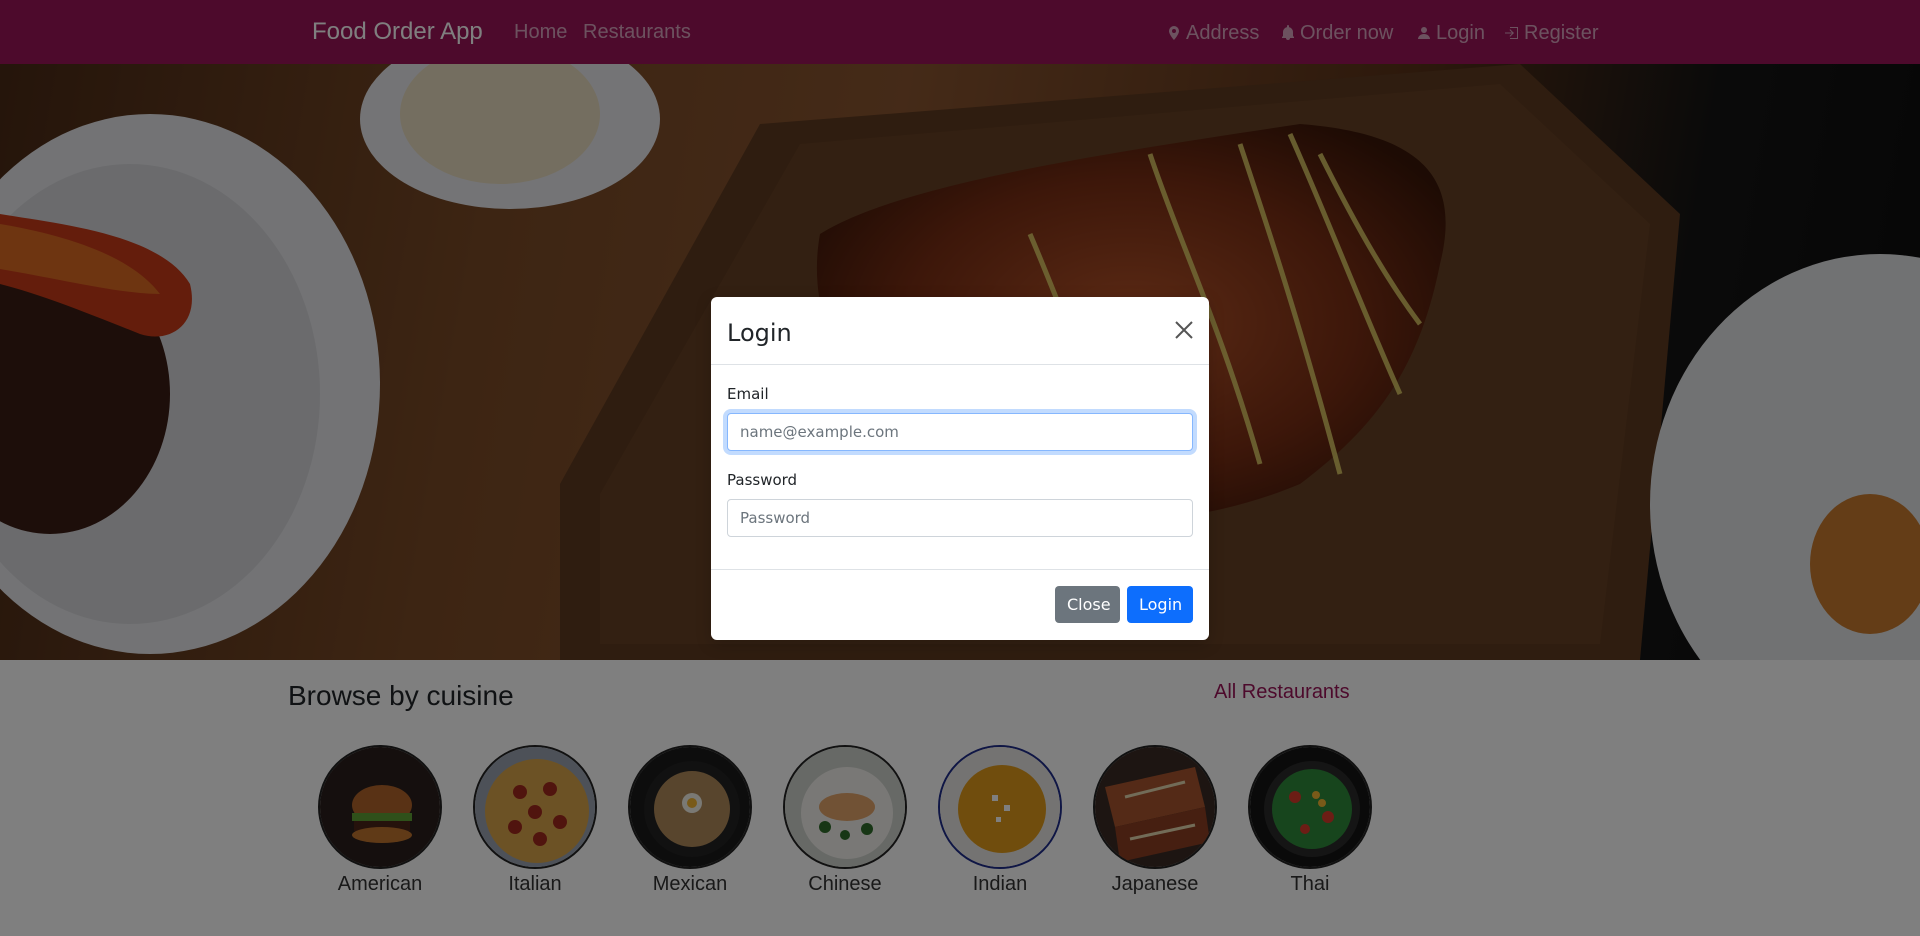 The width and height of the screenshot is (1920, 936). I want to click on password-input, so click(960, 518).